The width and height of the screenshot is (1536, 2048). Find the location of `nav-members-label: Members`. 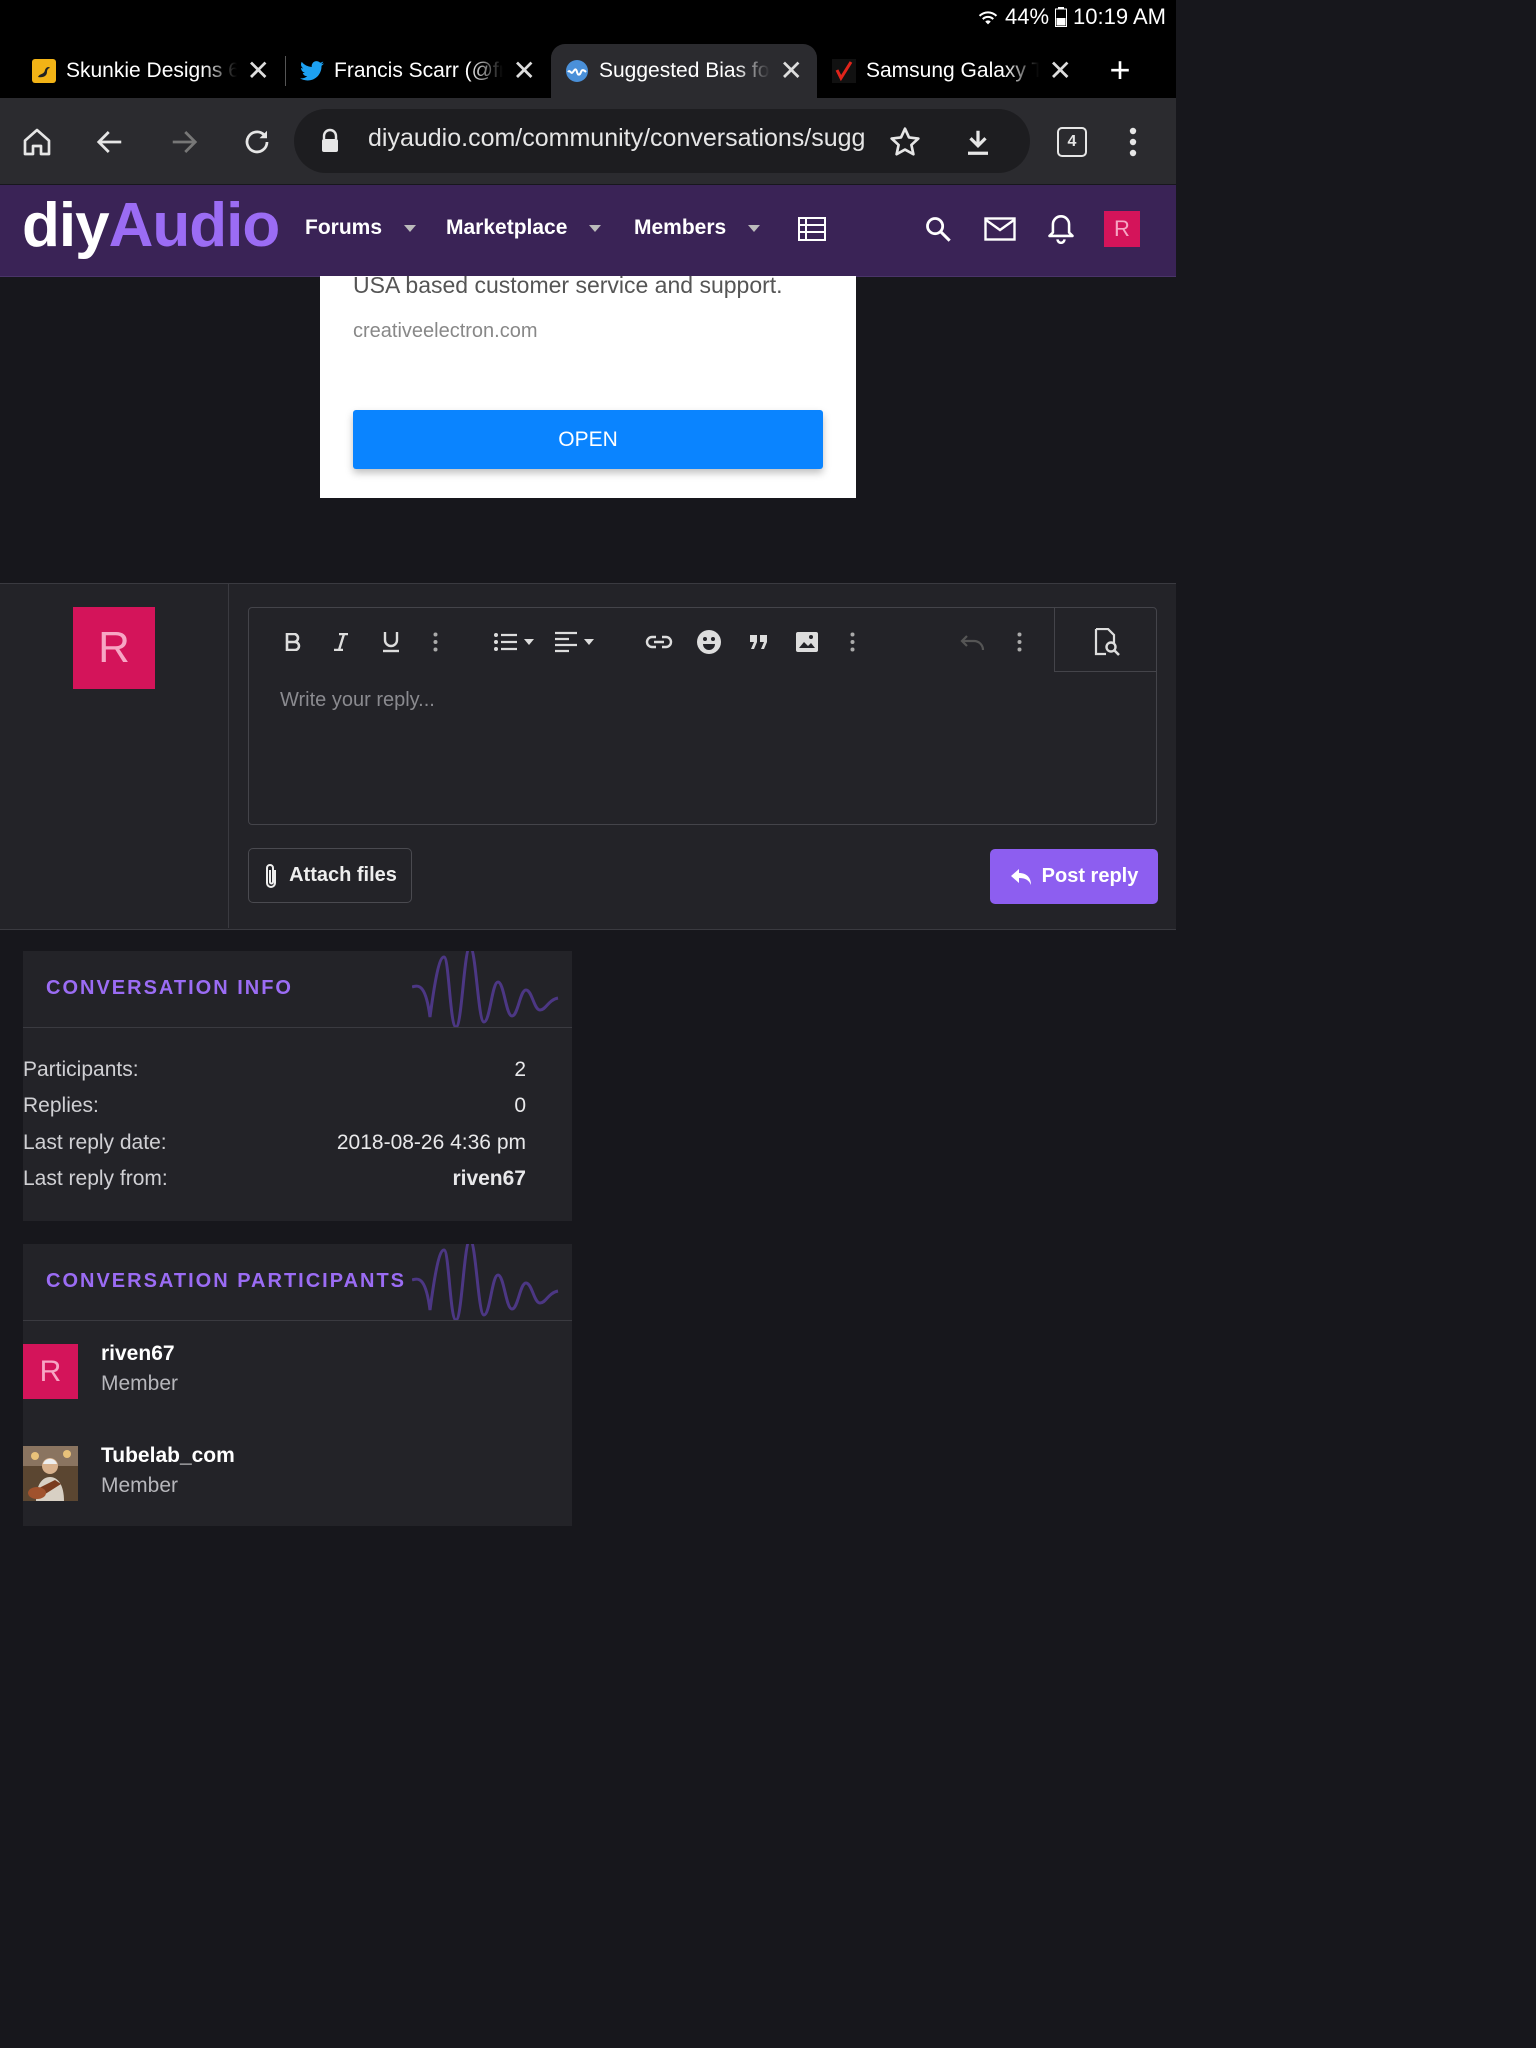

nav-members-label: Members is located at coordinates (680, 227).